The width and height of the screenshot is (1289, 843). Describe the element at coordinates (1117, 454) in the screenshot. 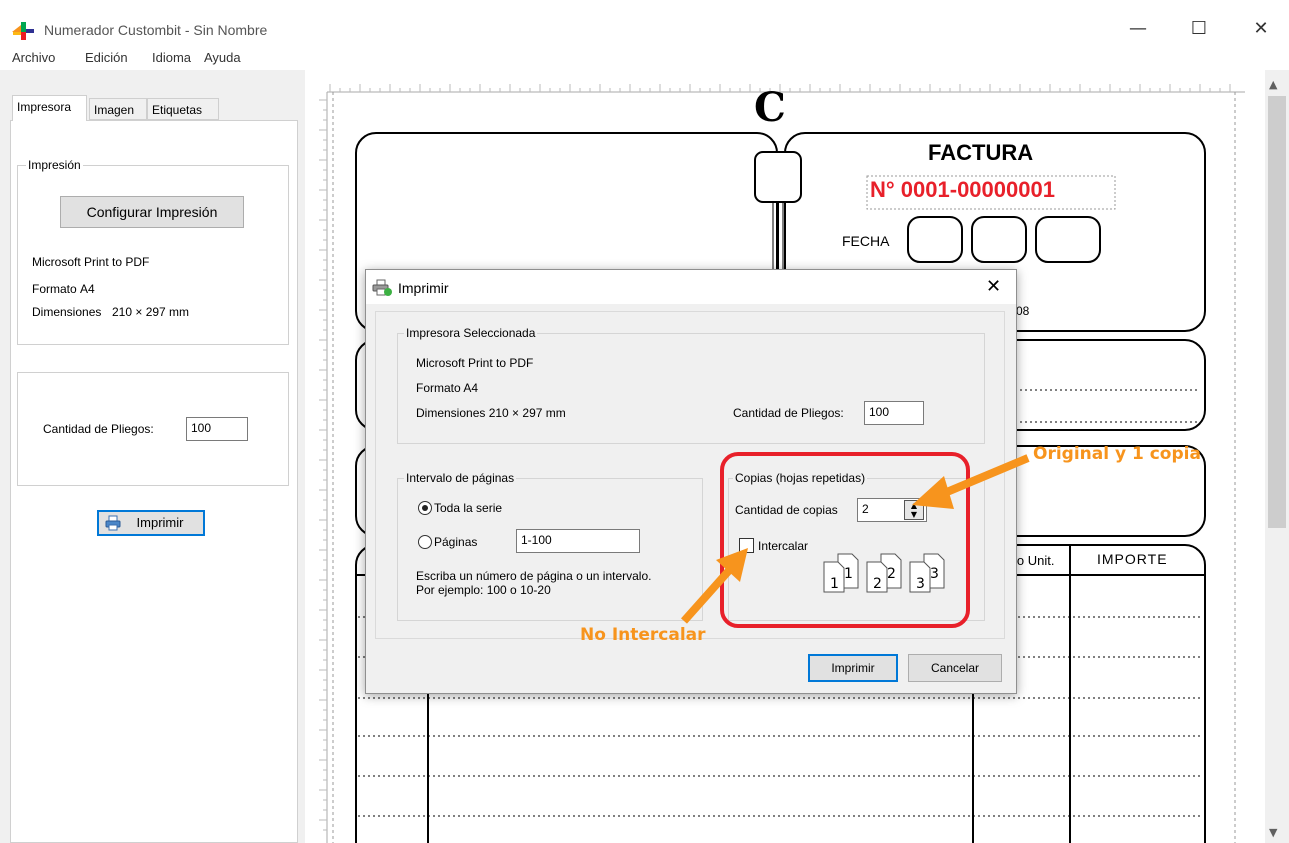

I see `annotation-original-copia: Original y 1 copia` at that location.